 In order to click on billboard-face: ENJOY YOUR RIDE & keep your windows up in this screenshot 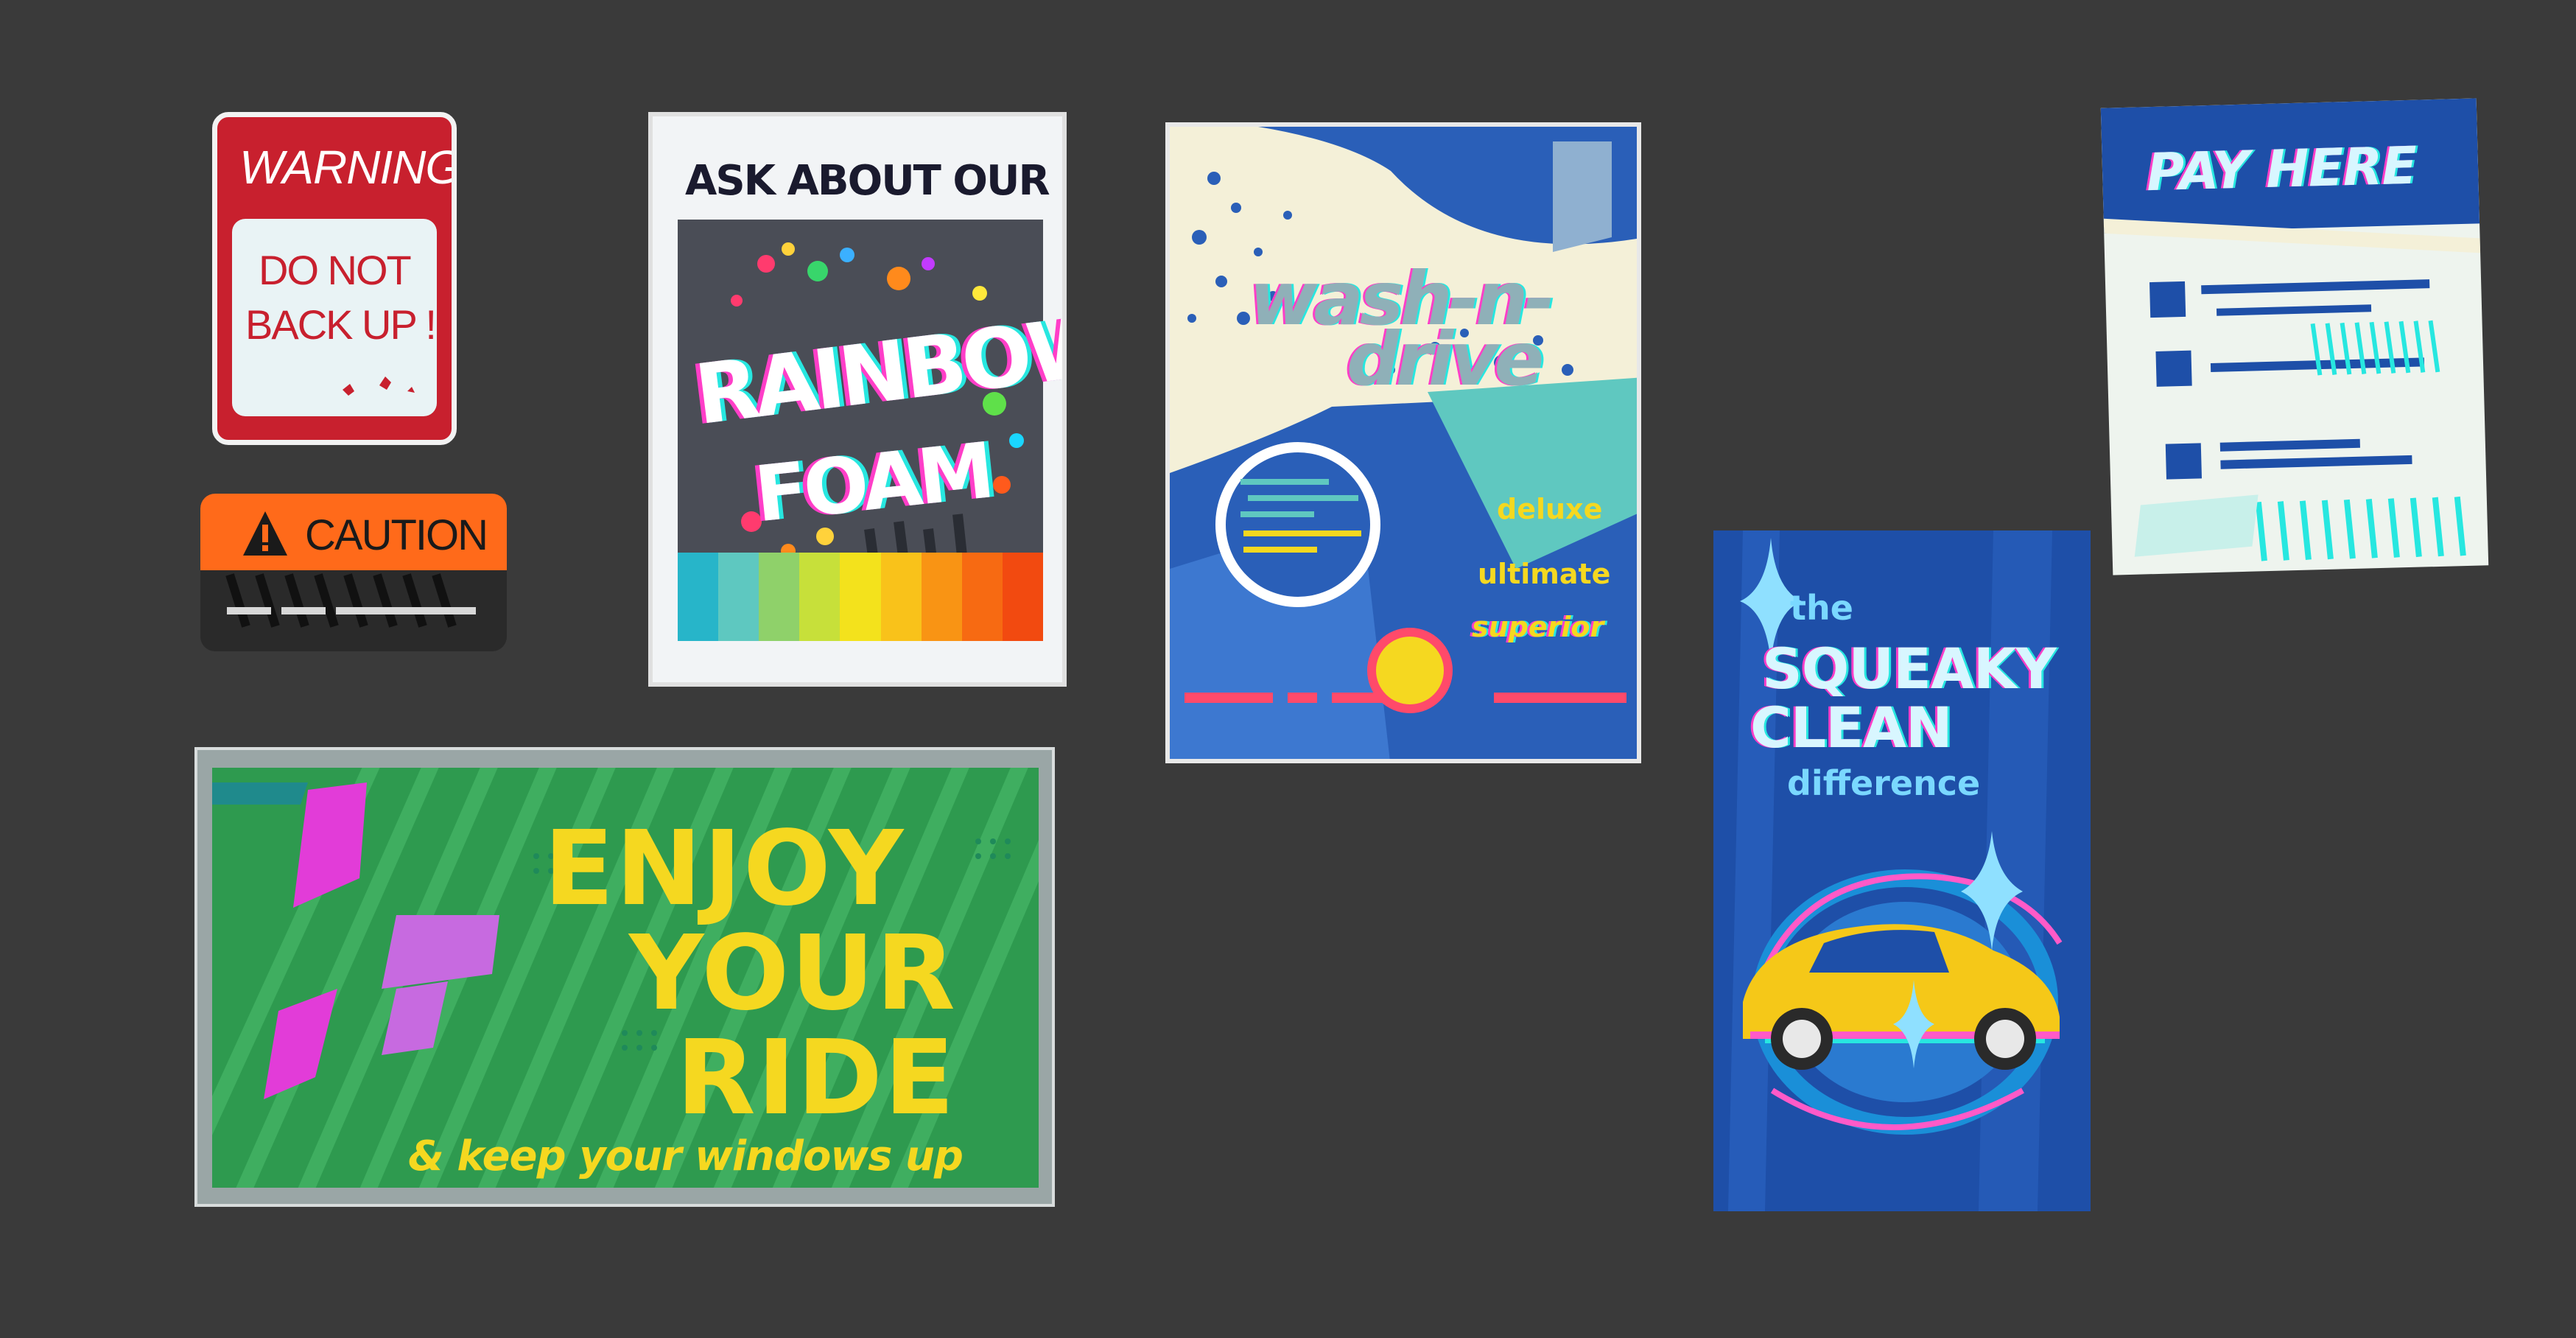, I will do `click(625, 978)`.